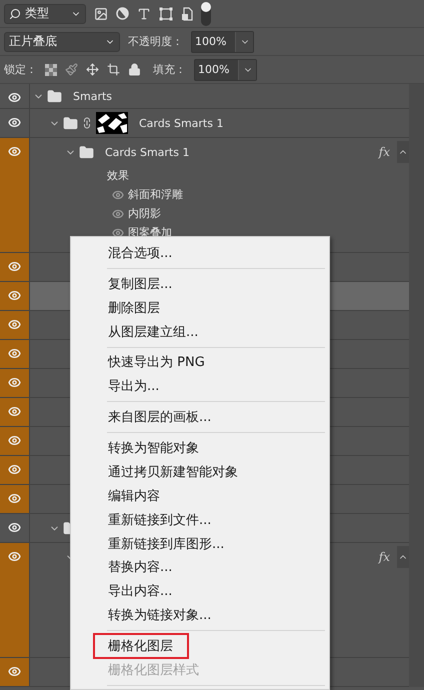 This screenshot has height=690, width=424. I want to click on layer-row: Cards Smarts 1, so click(204, 123).